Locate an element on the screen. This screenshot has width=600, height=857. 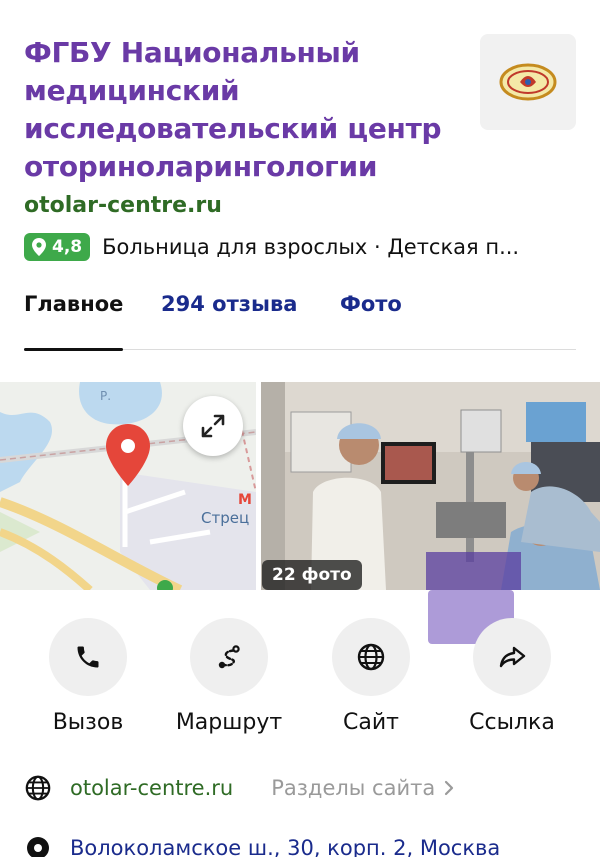
action-bar: Вызов Маршрут Сайт Ссылка is located at coordinates (300, 678).